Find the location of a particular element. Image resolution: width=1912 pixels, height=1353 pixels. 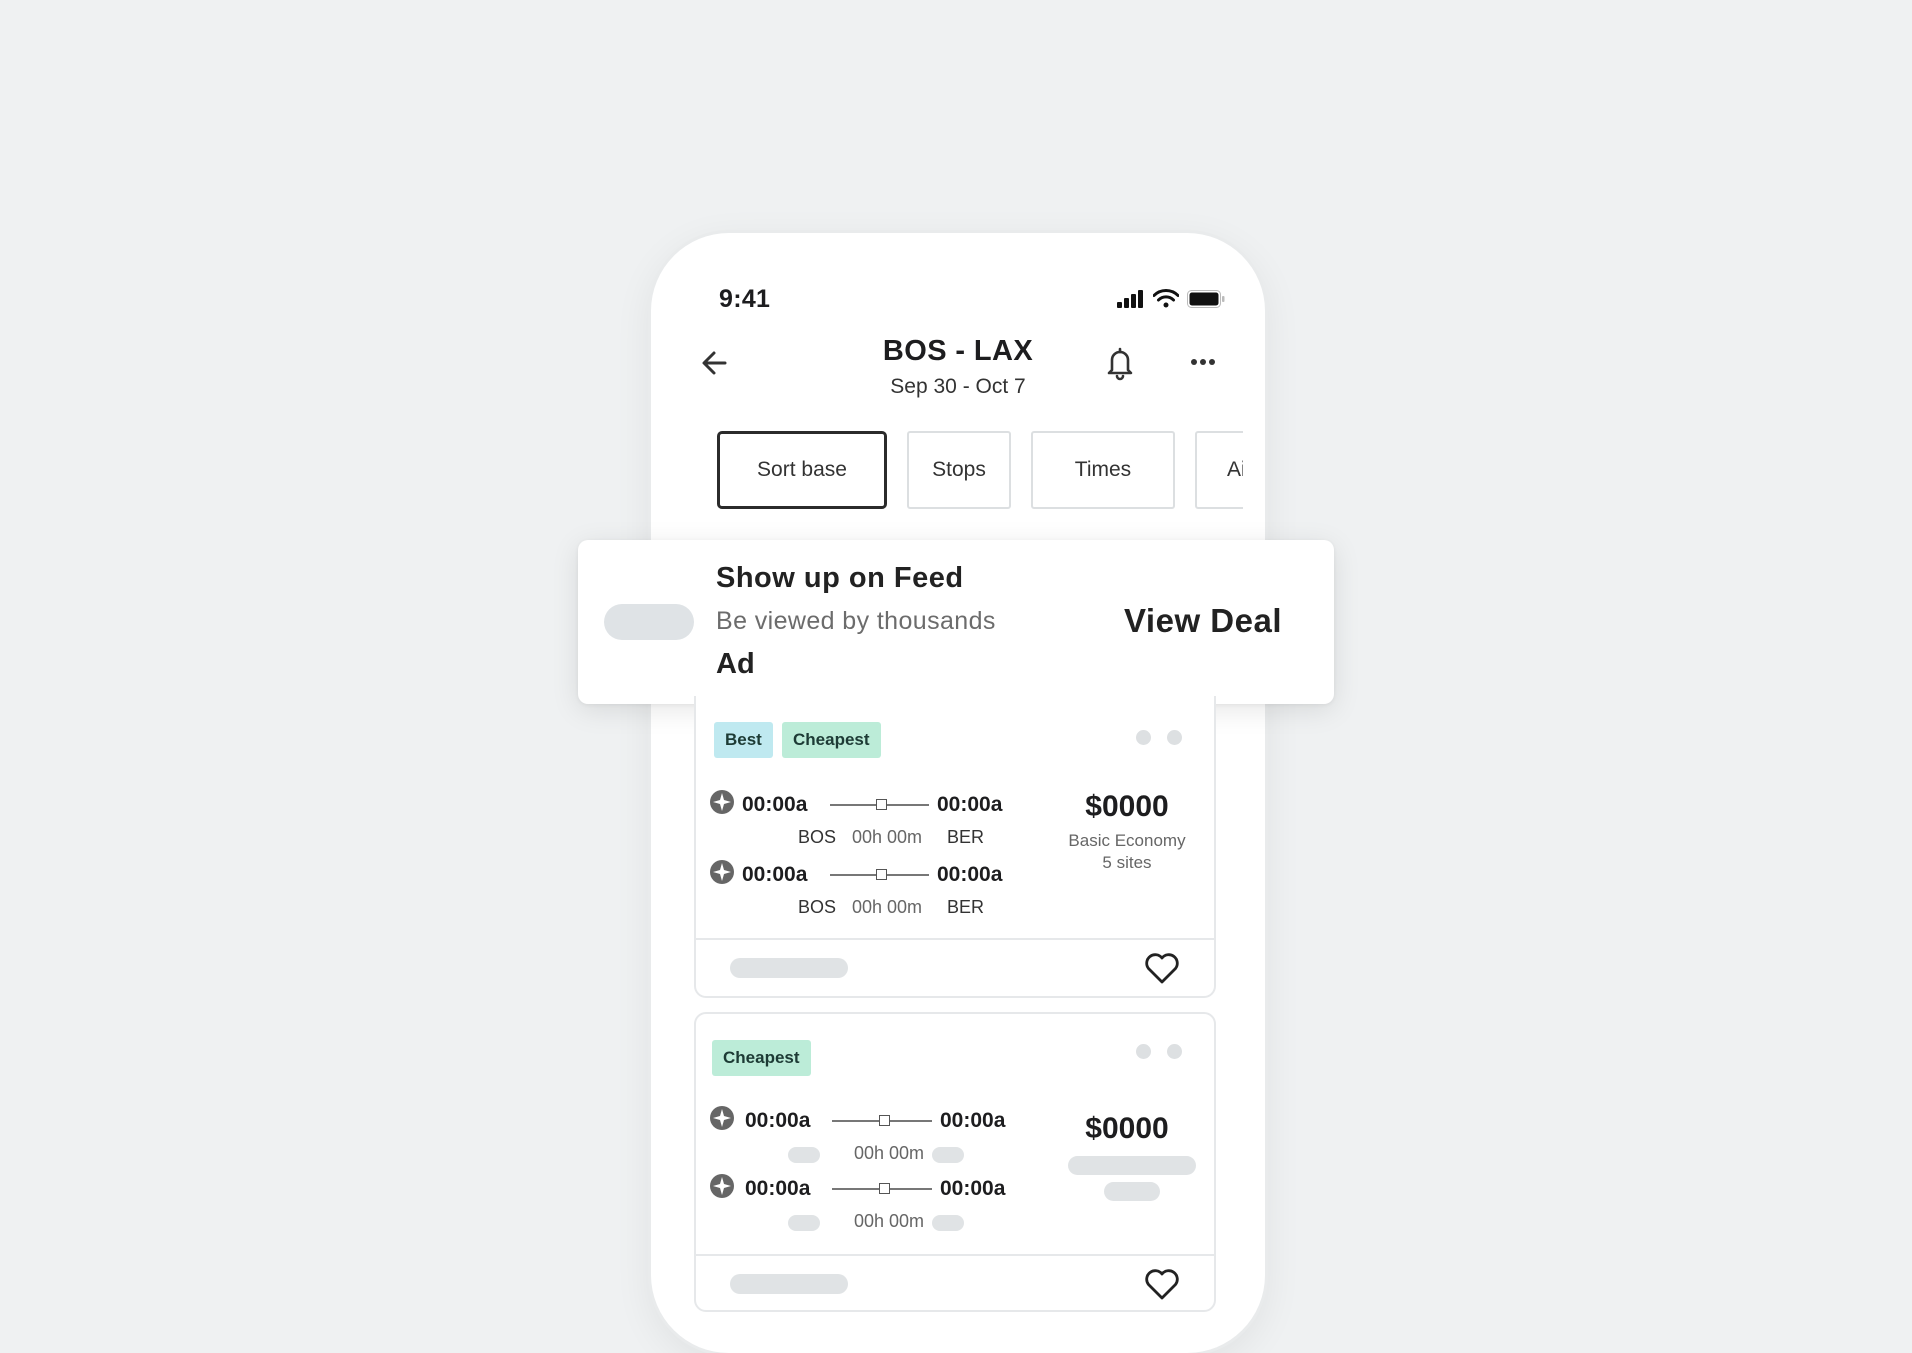

view-deal-button: View Deal is located at coordinates (1203, 621).